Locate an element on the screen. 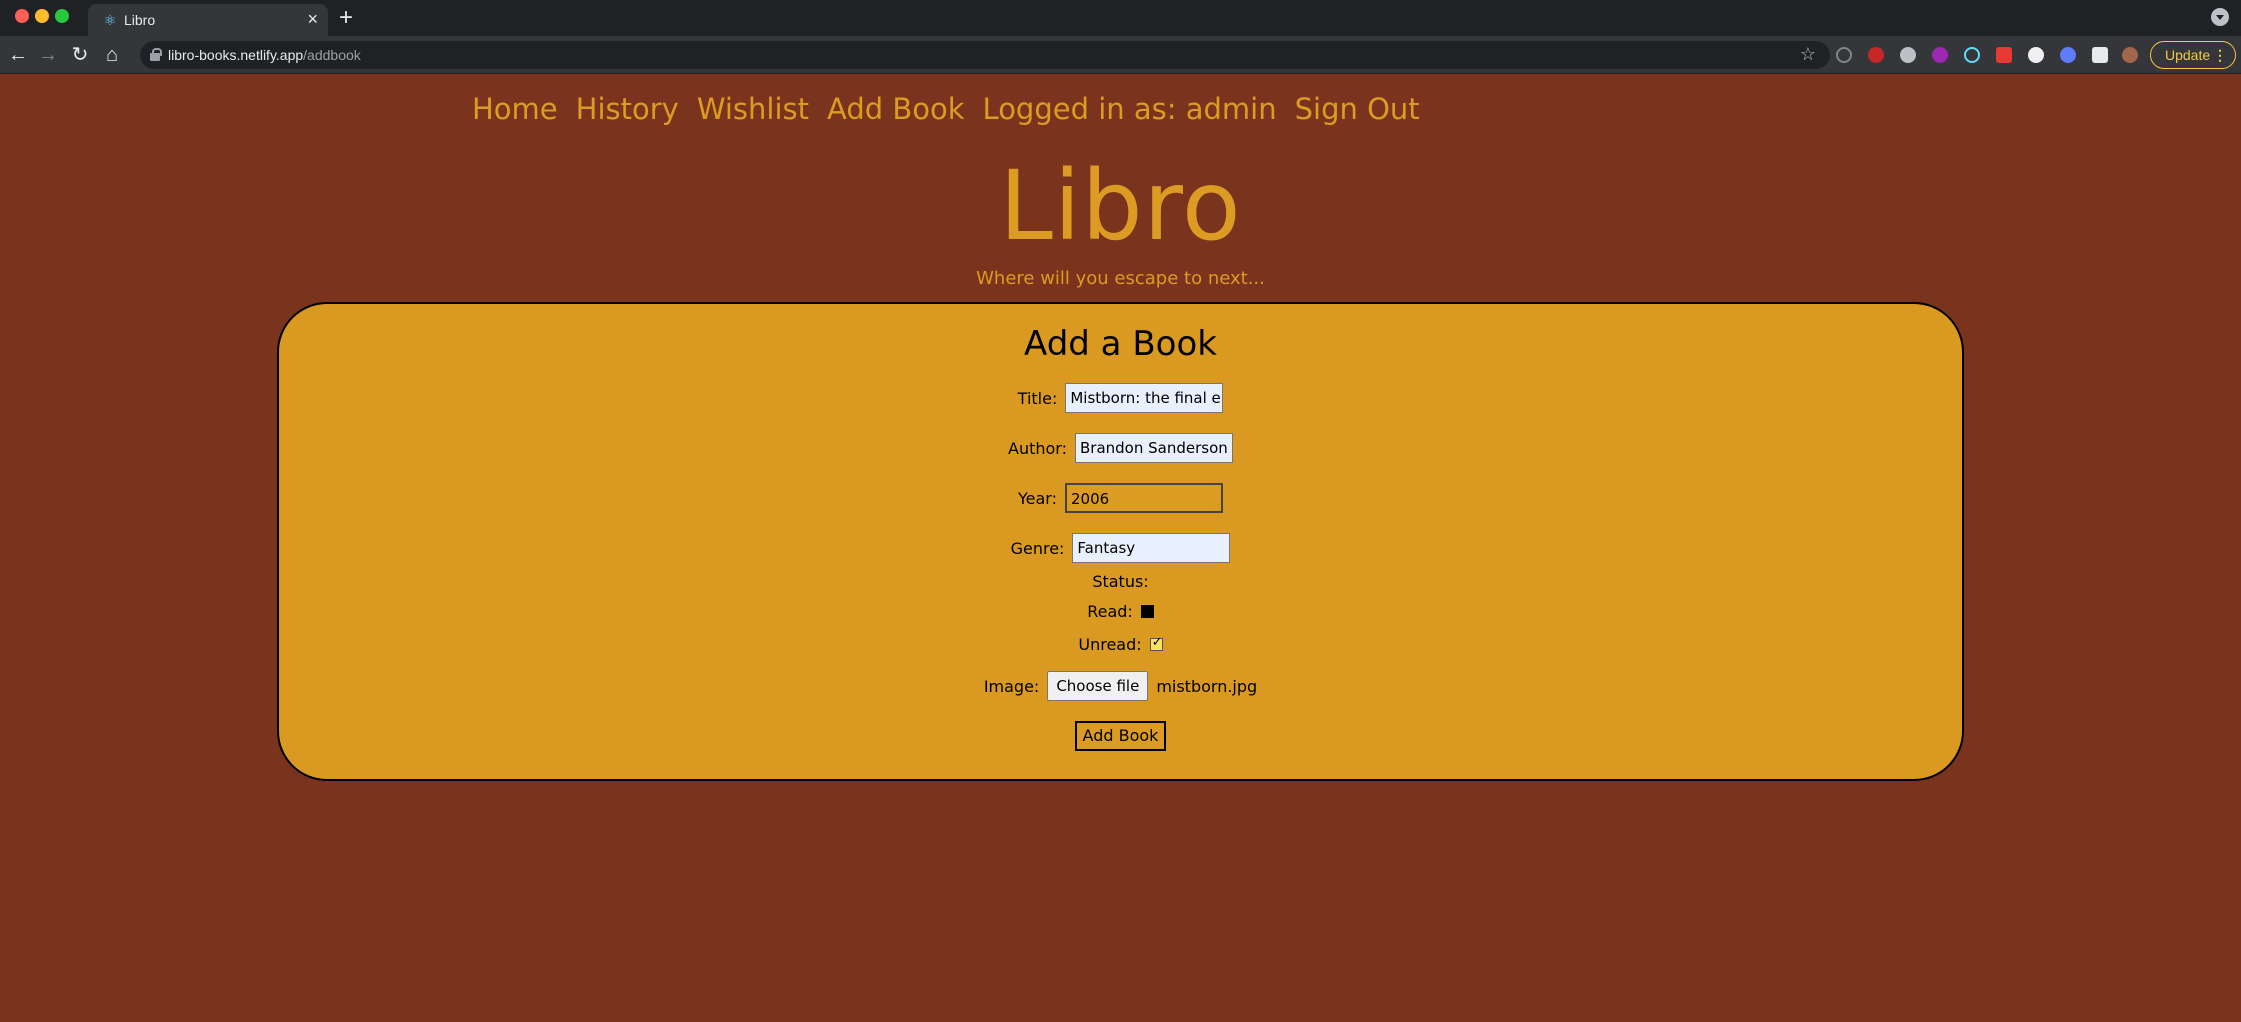 Image resolution: width=2241 pixels, height=1022 pixels. home-icon: ⌂ is located at coordinates (112, 55).